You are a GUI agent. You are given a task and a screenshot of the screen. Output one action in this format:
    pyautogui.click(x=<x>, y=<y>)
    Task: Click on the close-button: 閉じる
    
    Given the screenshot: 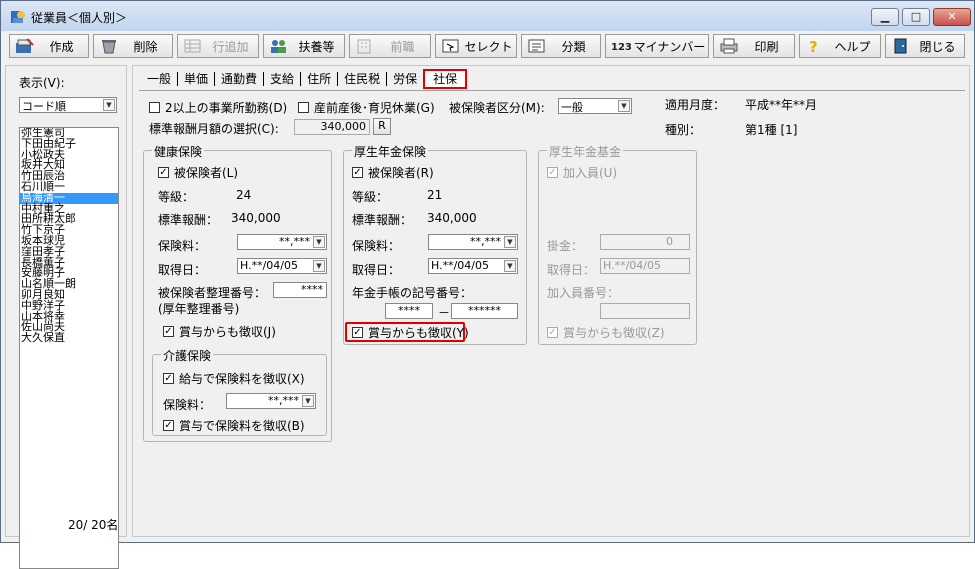 What is the action you would take?
    pyautogui.click(x=925, y=46)
    